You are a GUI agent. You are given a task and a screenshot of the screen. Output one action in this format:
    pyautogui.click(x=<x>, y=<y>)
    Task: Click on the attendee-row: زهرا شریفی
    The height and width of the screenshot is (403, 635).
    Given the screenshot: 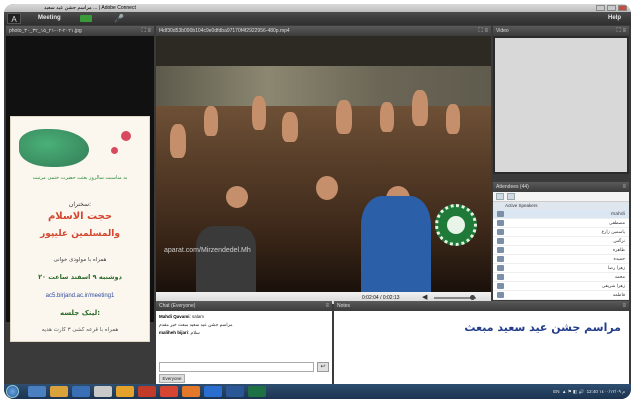 What is the action you would take?
    pyautogui.click(x=561, y=286)
    